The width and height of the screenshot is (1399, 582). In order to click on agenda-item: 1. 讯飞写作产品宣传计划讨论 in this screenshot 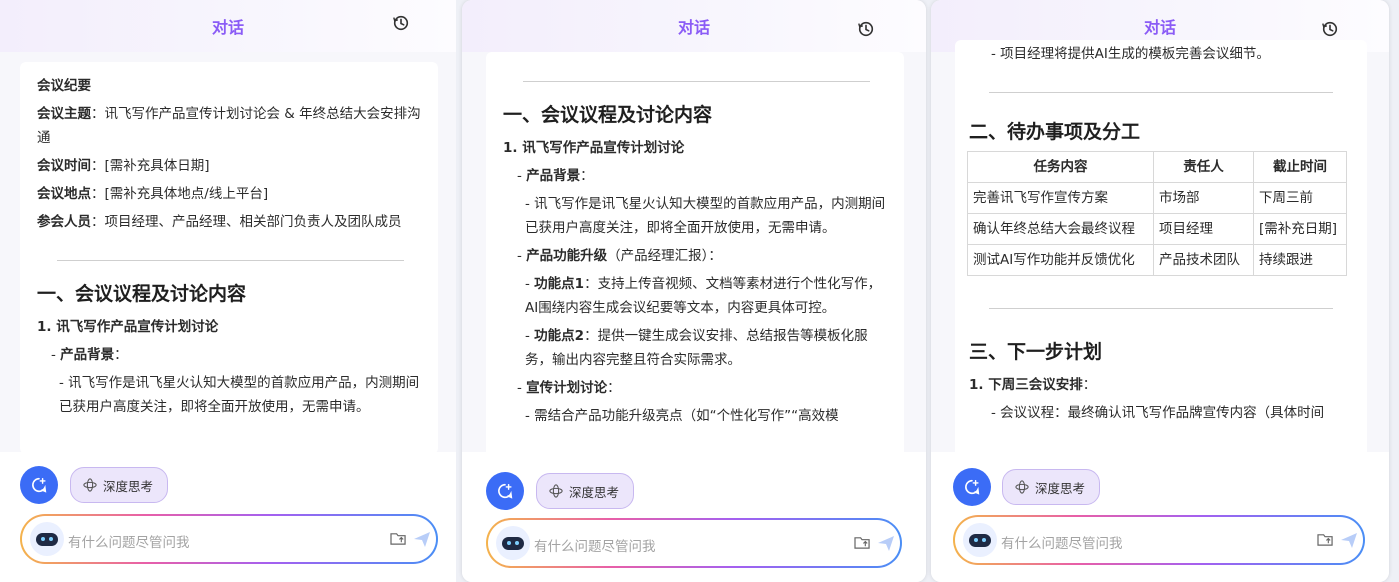, I will do `click(128, 327)`.